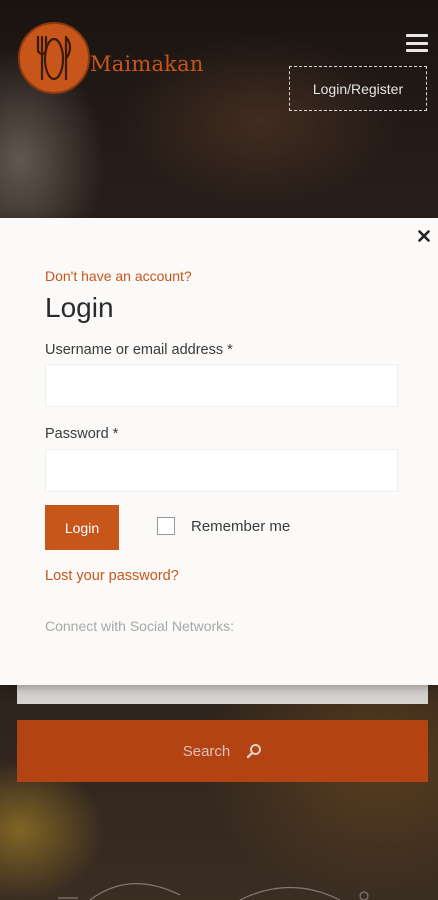 This screenshot has width=438, height=900. What do you see at coordinates (140, 626) in the screenshot?
I see `social-networks-text: Connect with Social Networks:` at bounding box center [140, 626].